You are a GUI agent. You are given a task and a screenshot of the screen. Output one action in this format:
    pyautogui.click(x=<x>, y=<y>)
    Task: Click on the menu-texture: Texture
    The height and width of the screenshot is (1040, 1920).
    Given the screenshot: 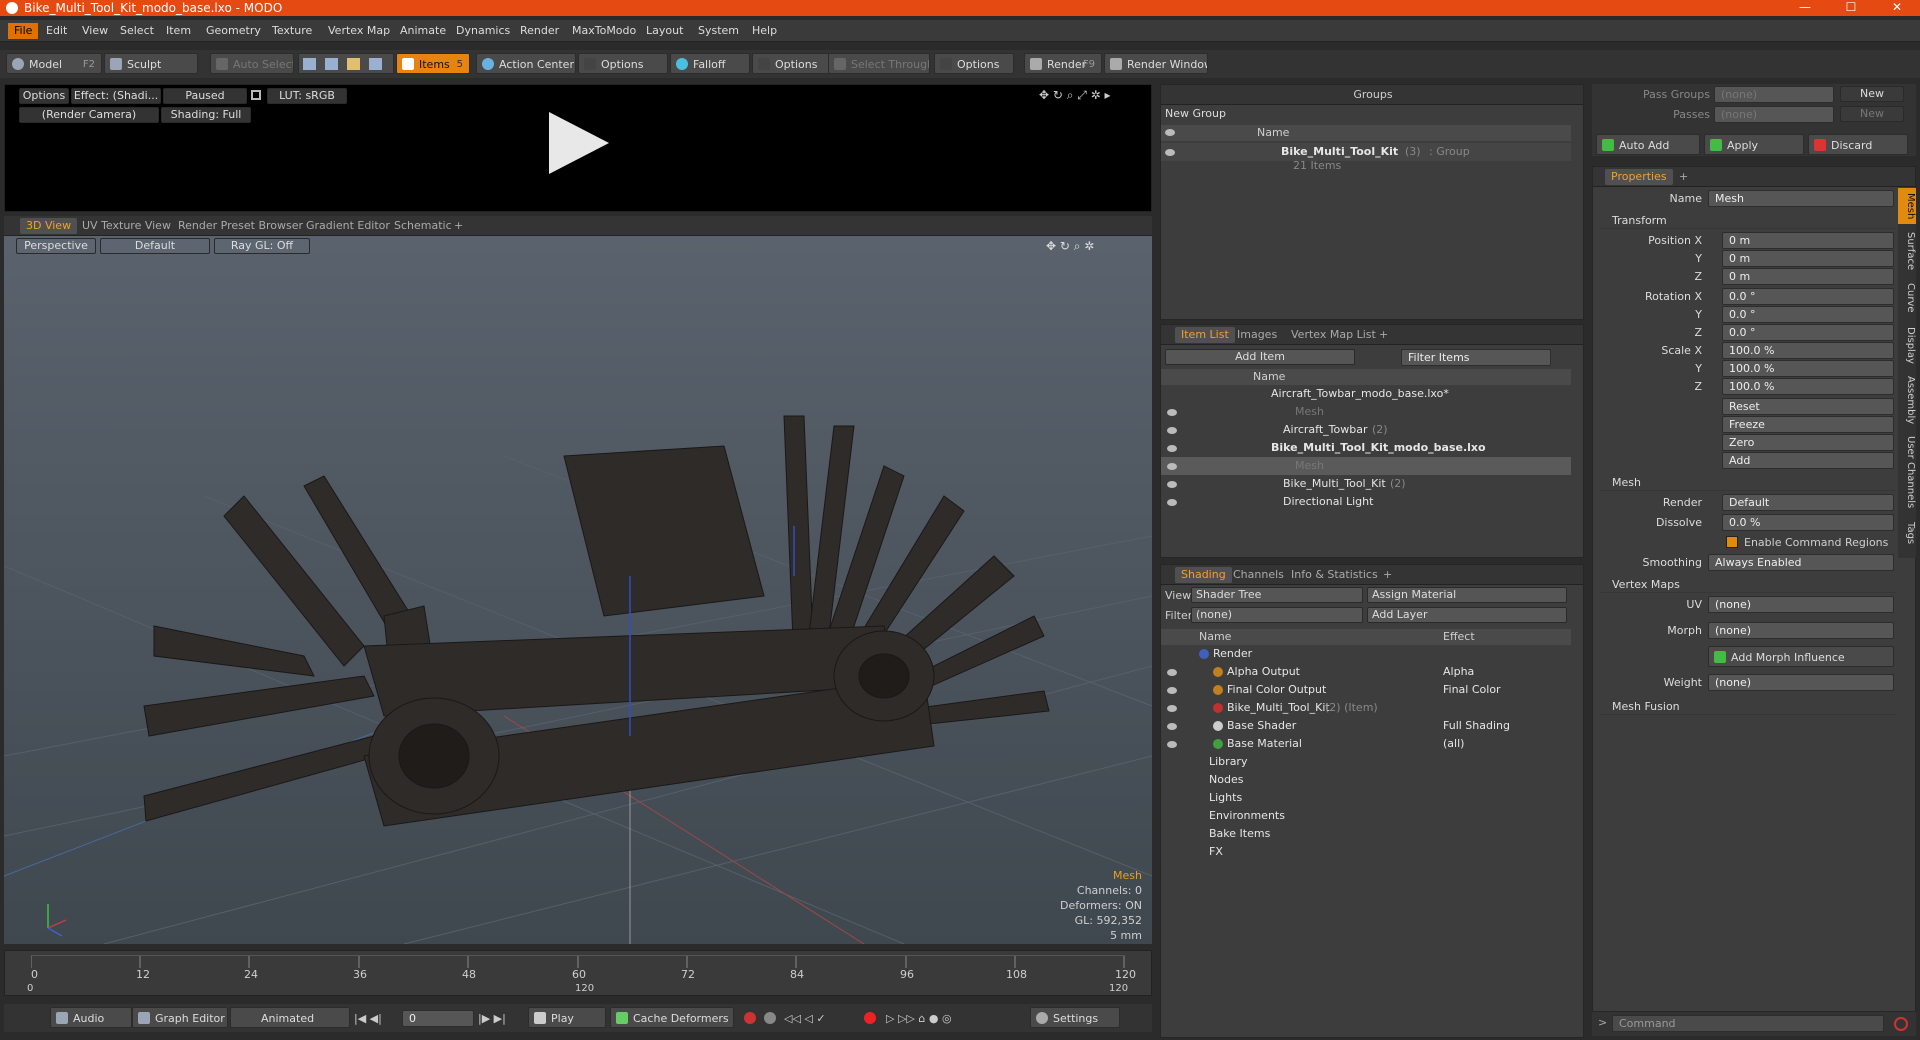 What is the action you would take?
    pyautogui.click(x=292, y=31)
    